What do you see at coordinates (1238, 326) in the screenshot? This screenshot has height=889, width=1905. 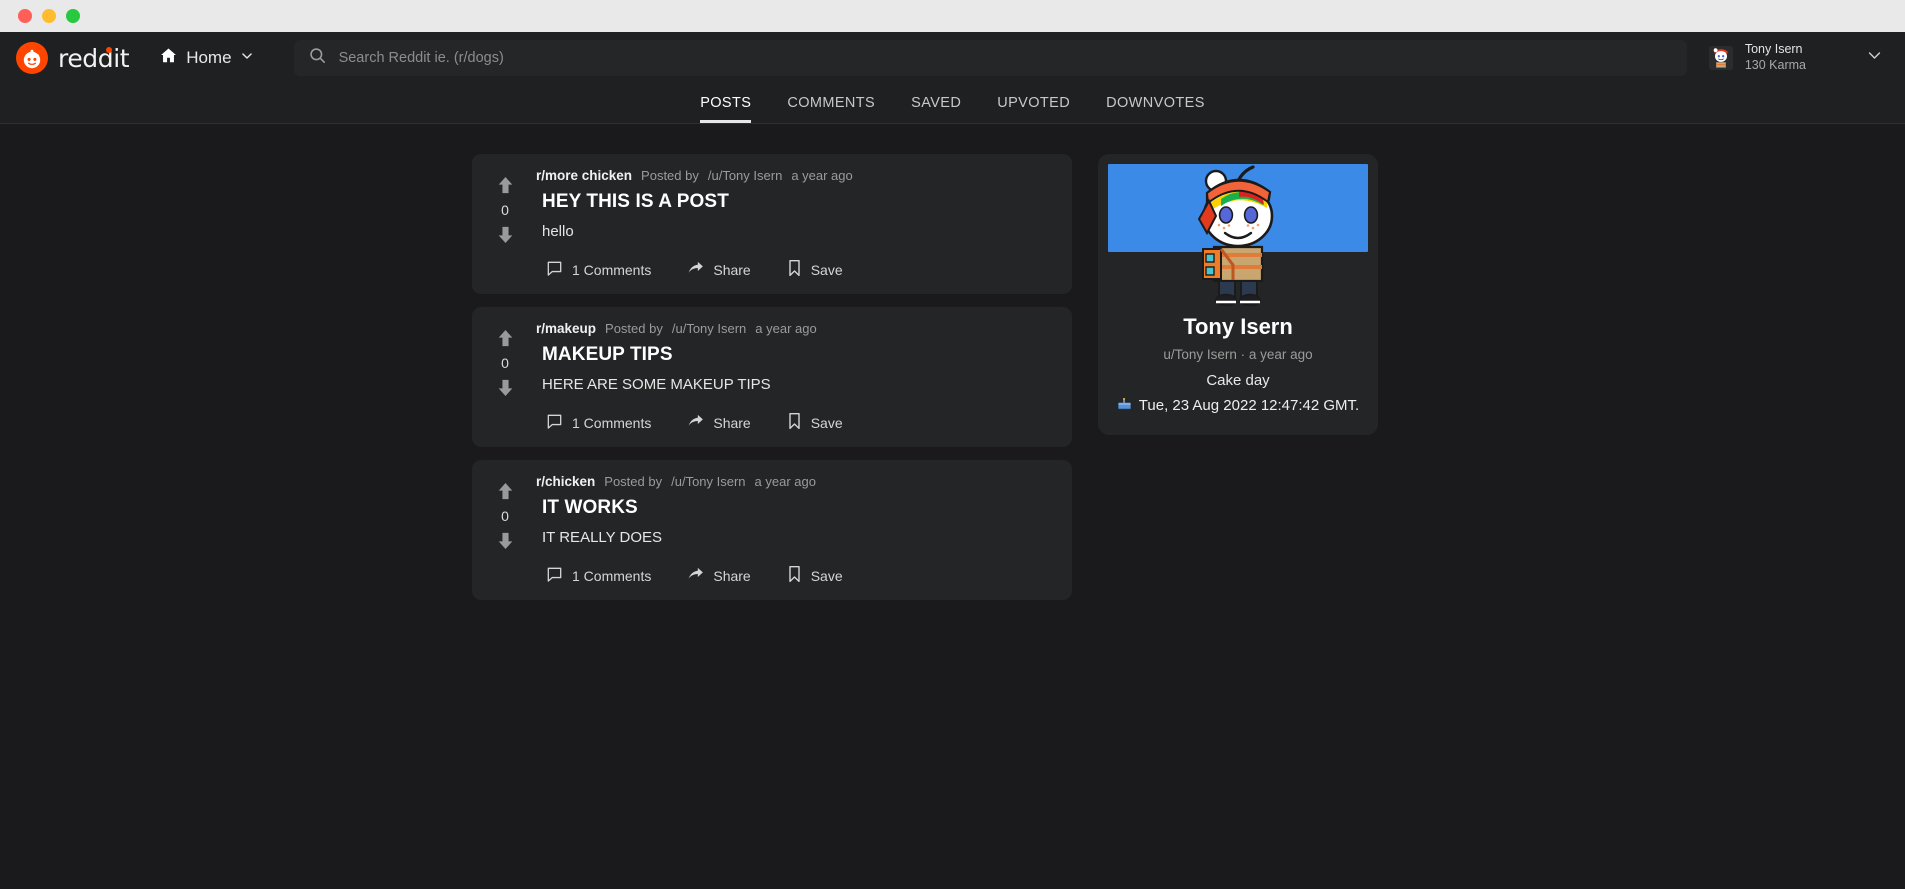 I see `profile-name: Tony Isern` at bounding box center [1238, 326].